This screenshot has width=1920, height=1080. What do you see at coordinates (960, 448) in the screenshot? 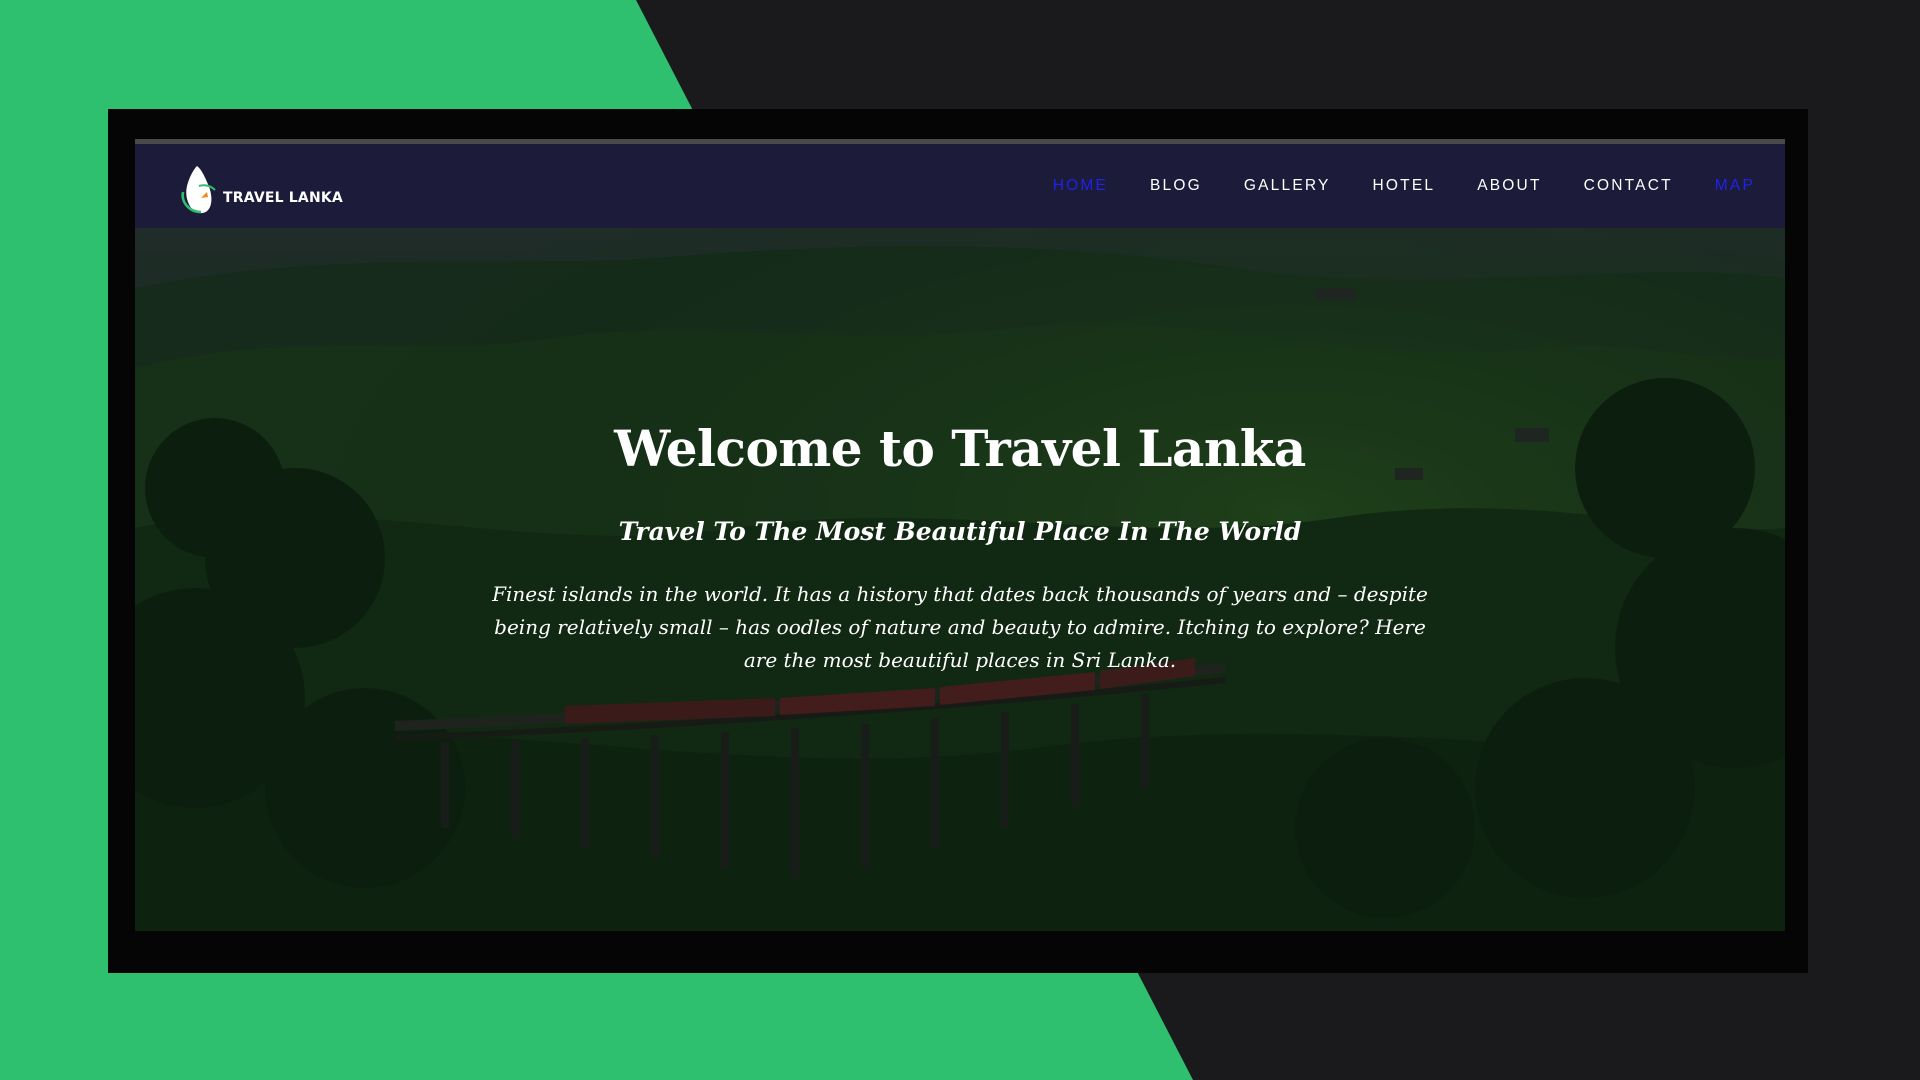
I see `hero-title: Welcome to Travel Lanka` at bounding box center [960, 448].